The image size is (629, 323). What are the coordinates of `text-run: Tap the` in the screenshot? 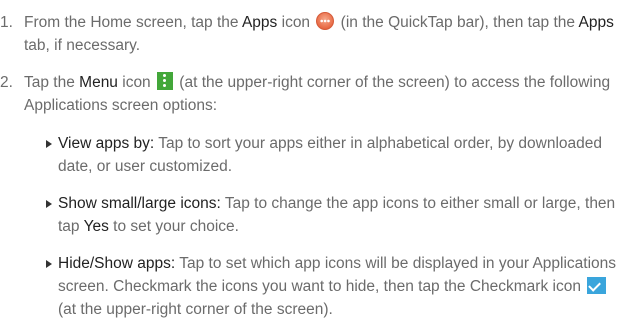 It's located at (52, 82).